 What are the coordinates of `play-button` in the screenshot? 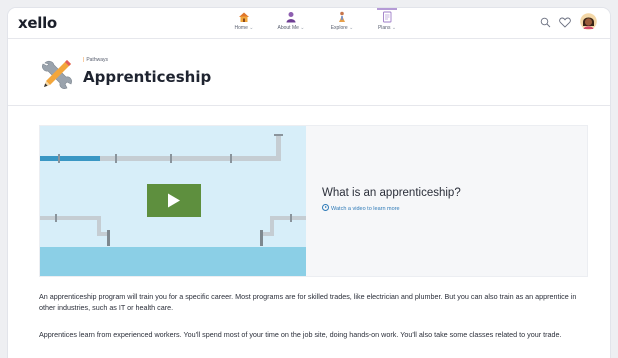 It's located at (174, 200).